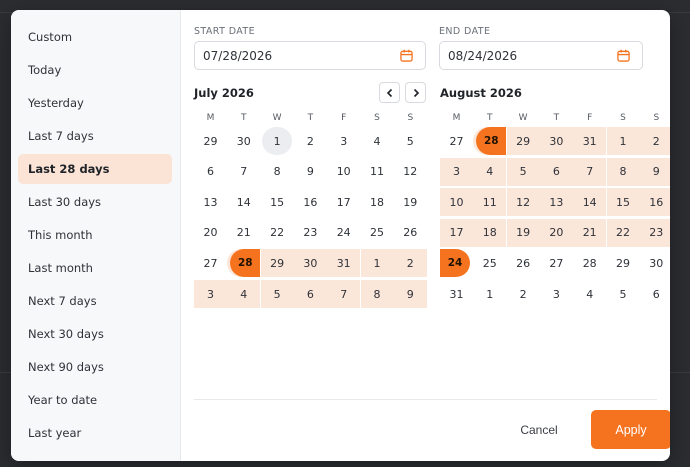 The height and width of the screenshot is (467, 690). Describe the element at coordinates (95, 235) in the screenshot. I see `preset-this-month: This month` at that location.